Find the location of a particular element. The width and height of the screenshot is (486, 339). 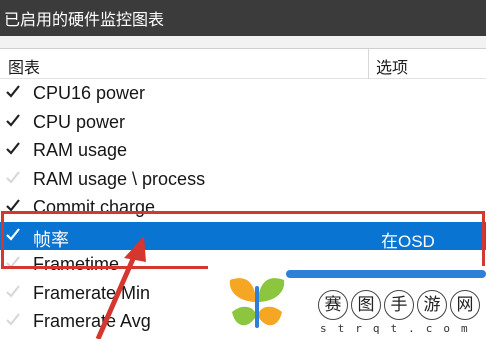

watermark-char: 图 is located at coordinates (366, 305).